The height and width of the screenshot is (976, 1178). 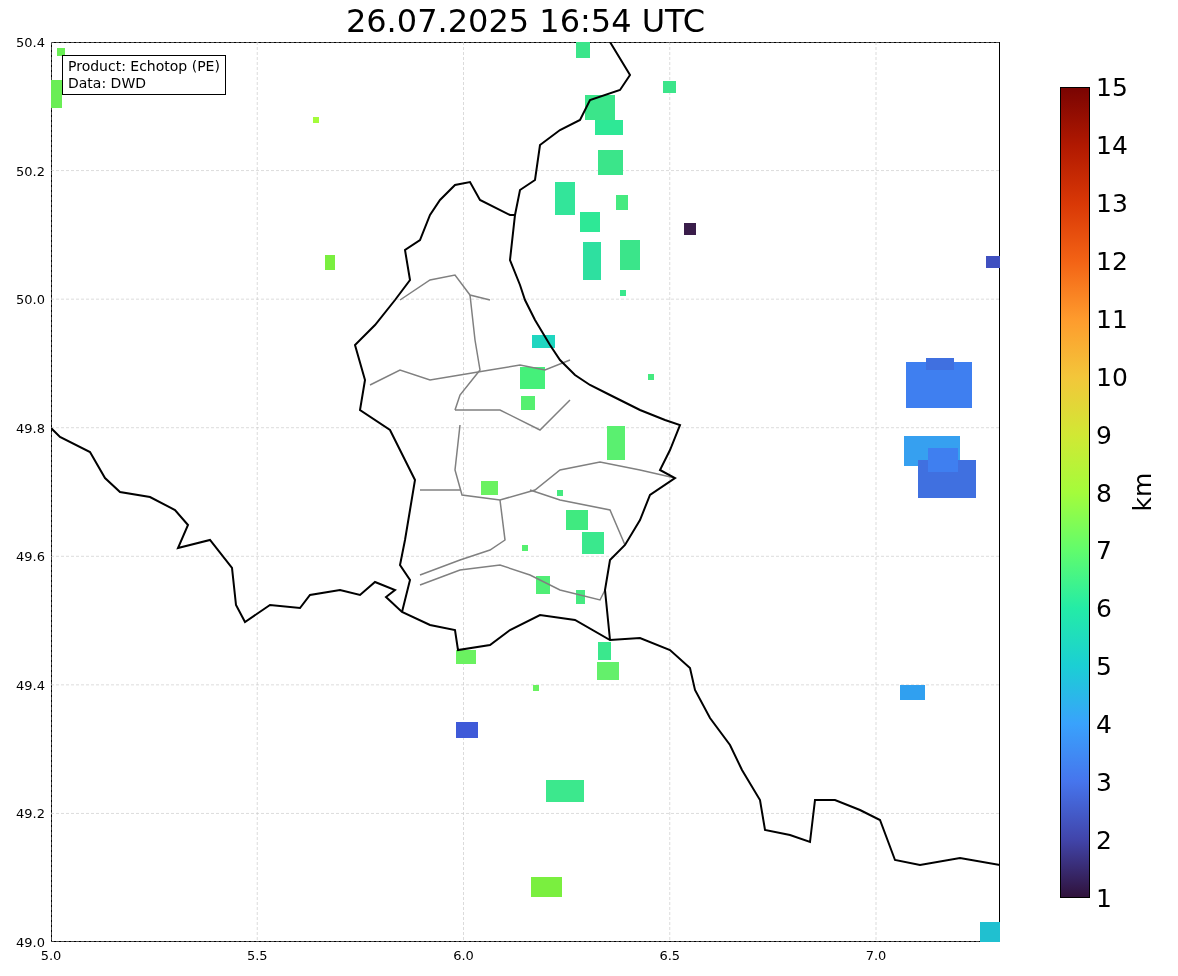 What do you see at coordinates (30, 428) in the screenshot?
I see `y-tick-label: 49.8` at bounding box center [30, 428].